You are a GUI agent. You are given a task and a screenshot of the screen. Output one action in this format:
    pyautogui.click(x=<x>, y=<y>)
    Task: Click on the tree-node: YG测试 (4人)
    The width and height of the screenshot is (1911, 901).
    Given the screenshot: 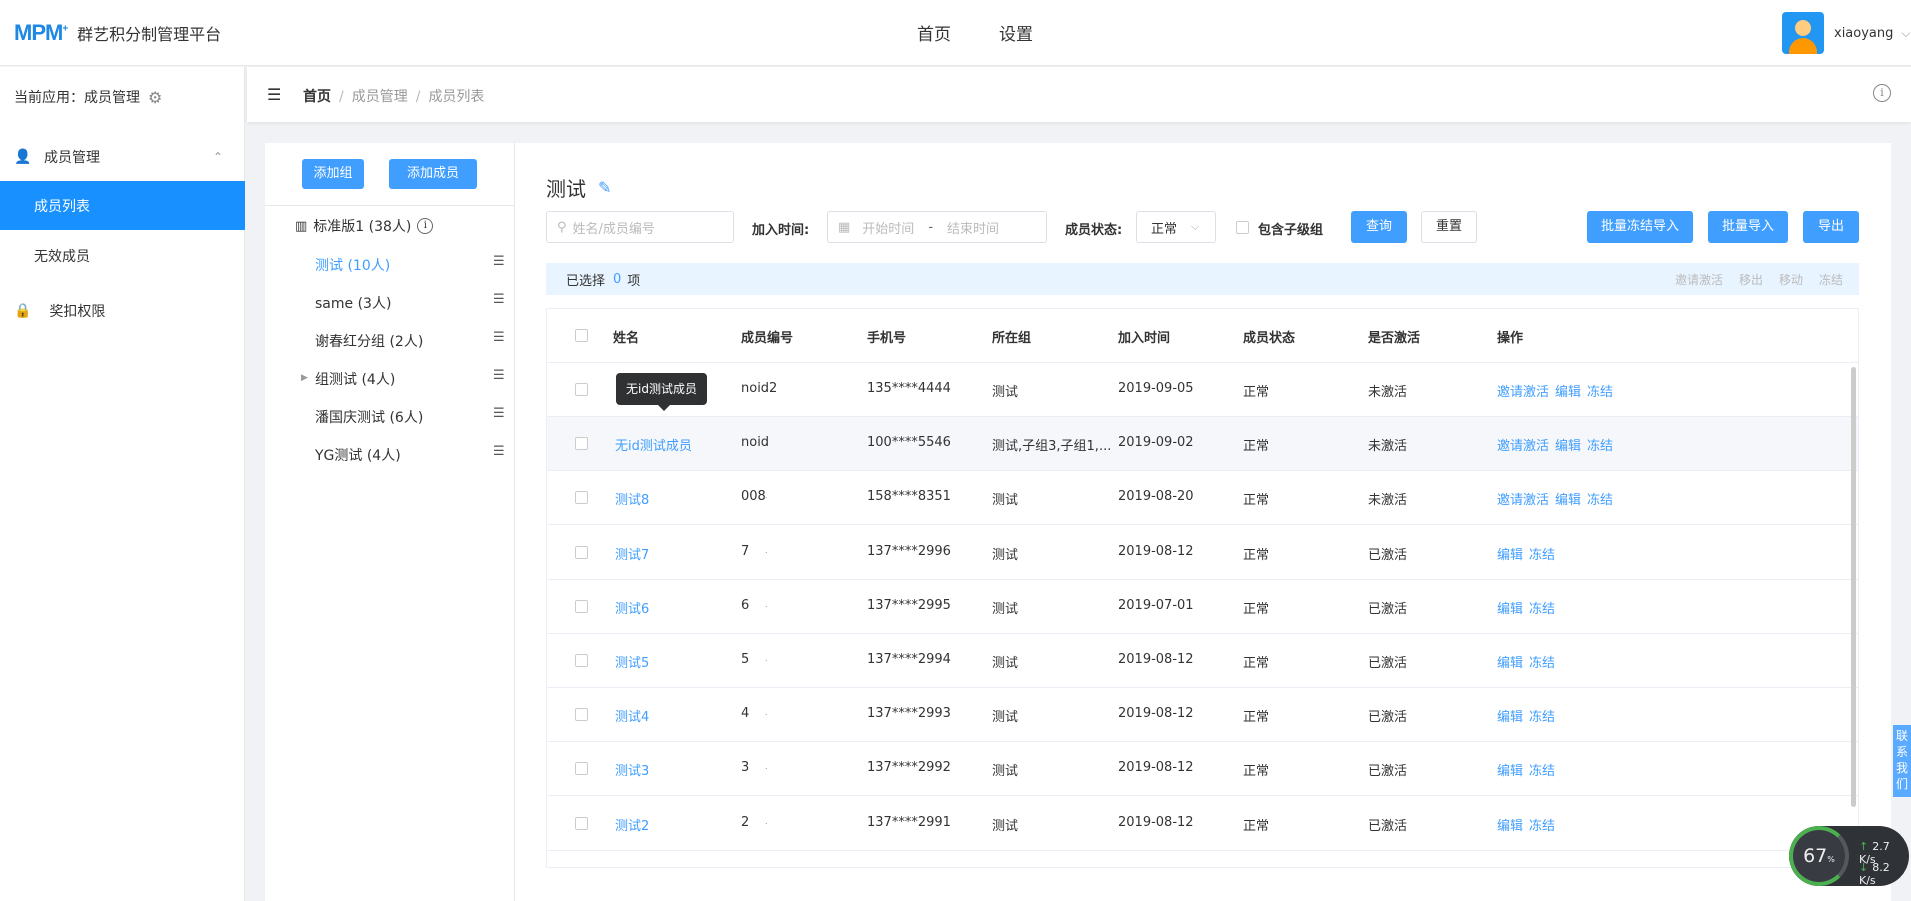 What is the action you would take?
    pyautogui.click(x=358, y=455)
    